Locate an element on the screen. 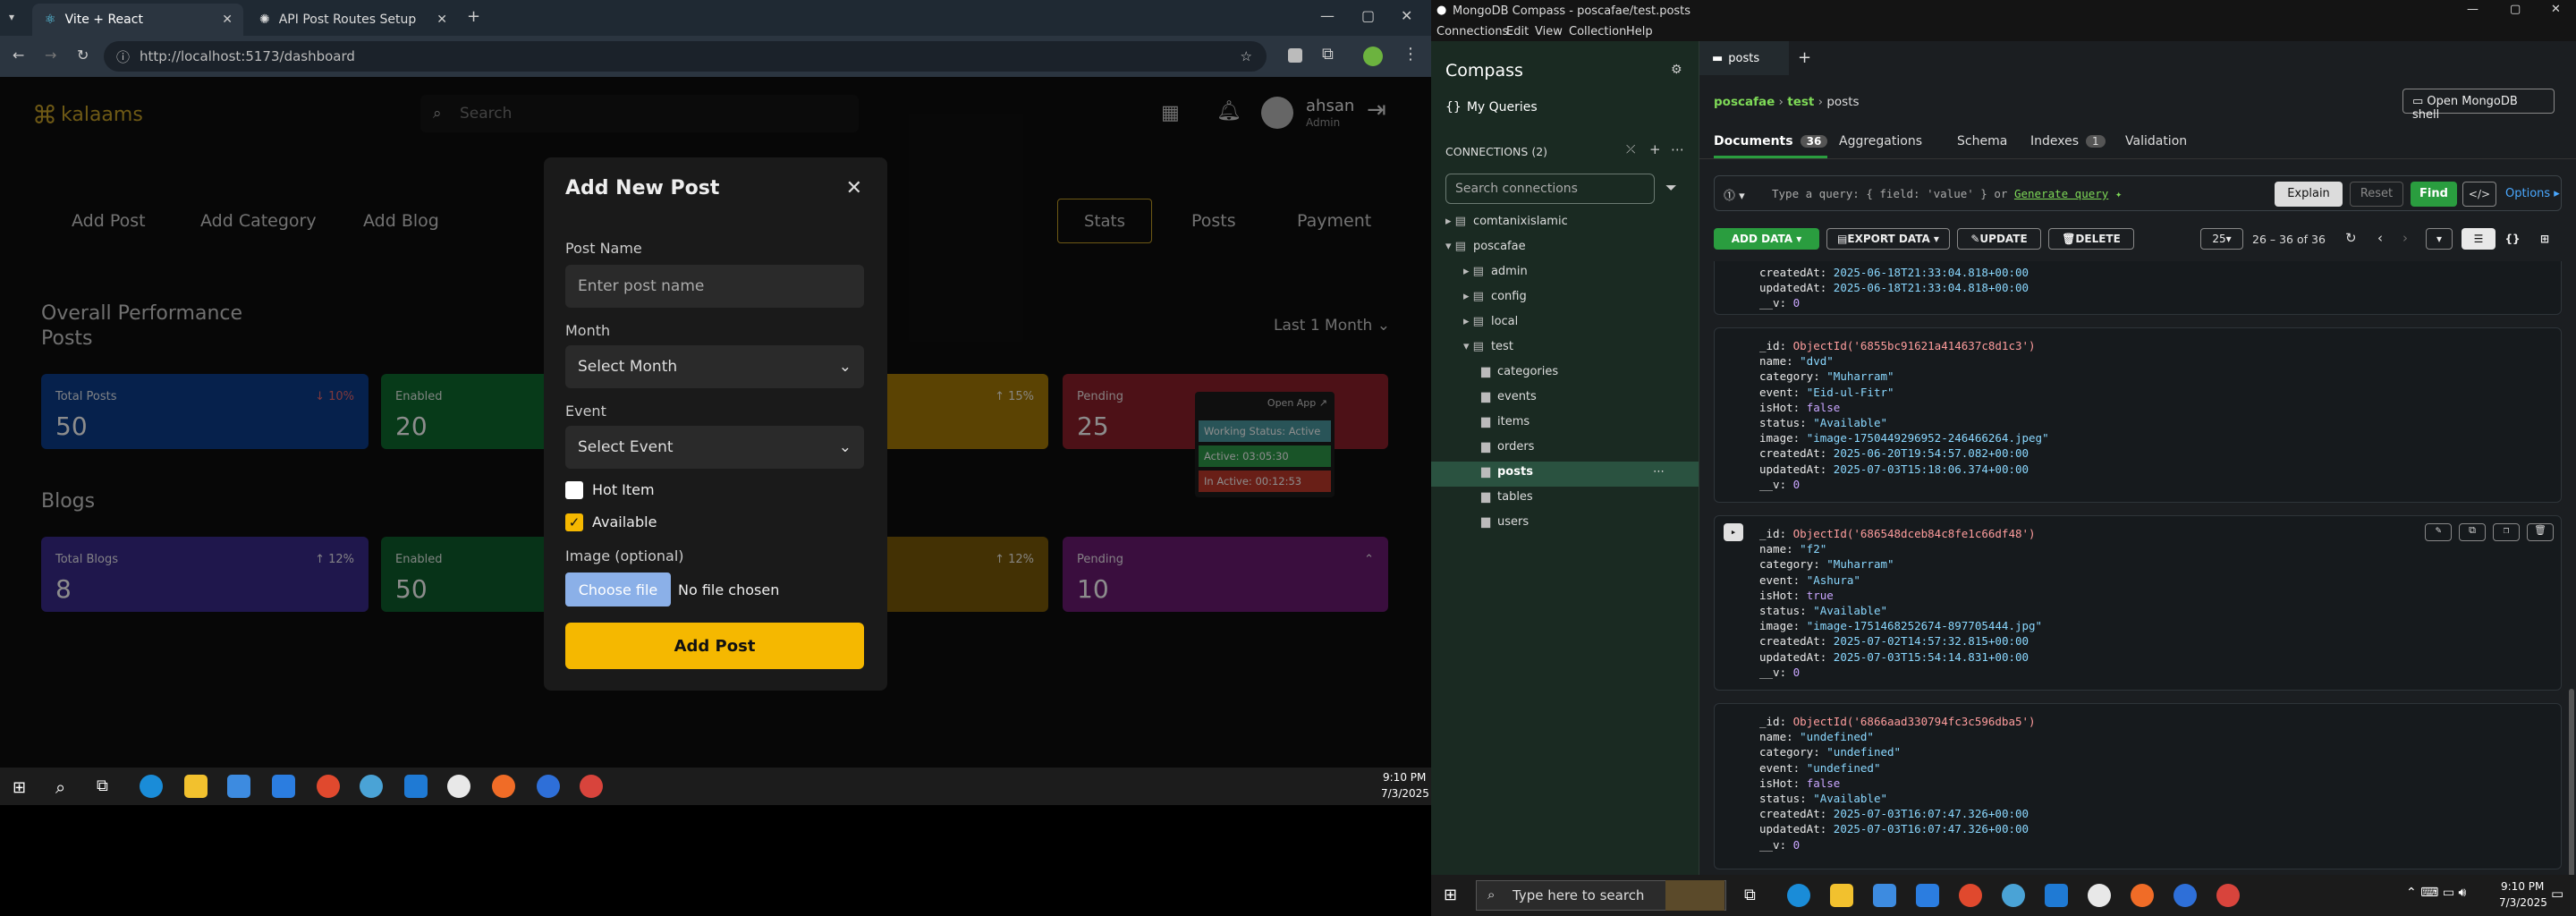 The height and width of the screenshot is (916, 2576). tree-item-posts: ▆ ⋯ posts is located at coordinates (1573, 472).